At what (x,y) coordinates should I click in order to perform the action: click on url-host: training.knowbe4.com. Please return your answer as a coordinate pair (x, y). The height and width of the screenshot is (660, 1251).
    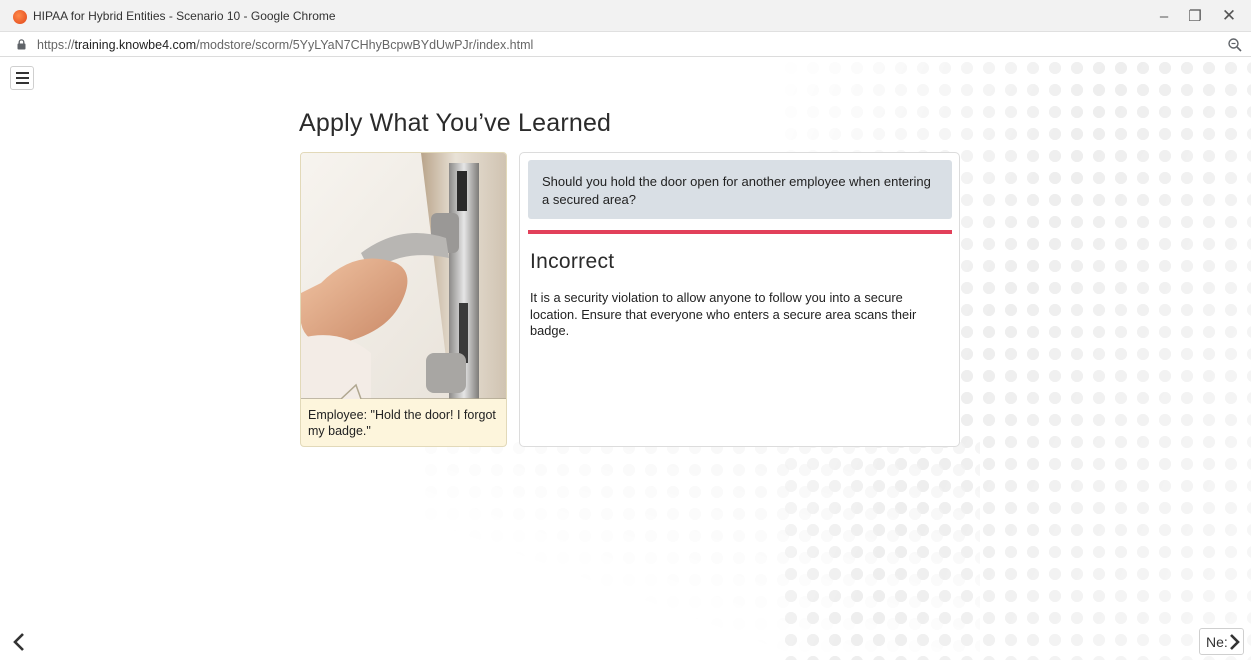
    Looking at the image, I should click on (135, 45).